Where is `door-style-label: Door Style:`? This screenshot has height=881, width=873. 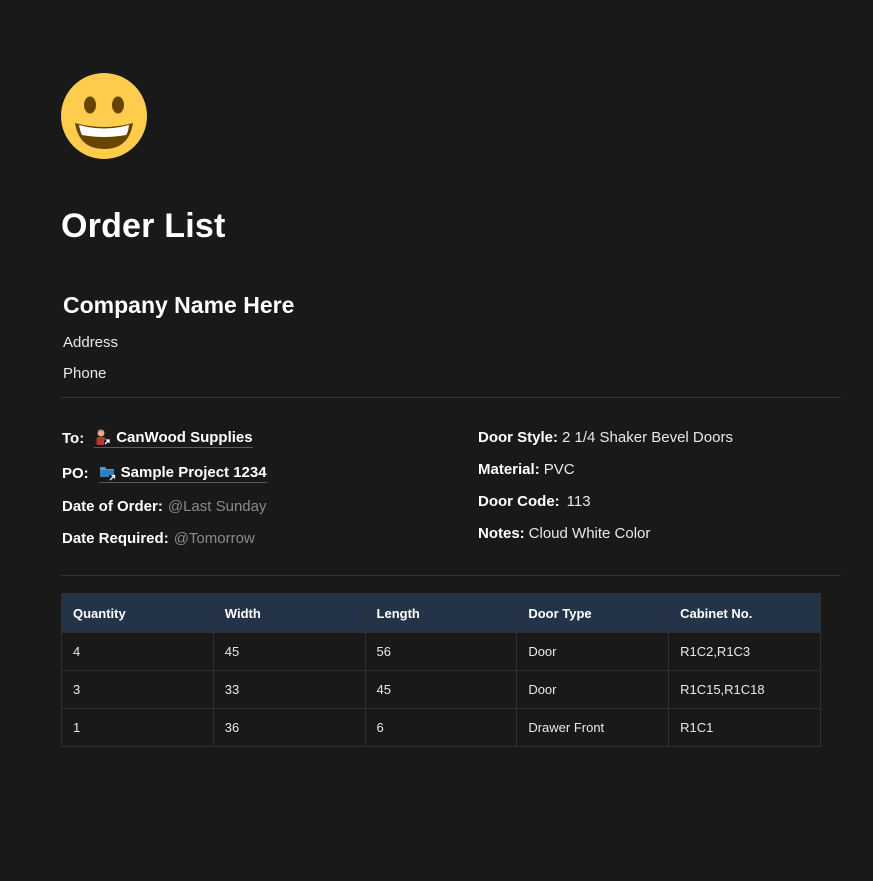 door-style-label: Door Style: is located at coordinates (518, 437).